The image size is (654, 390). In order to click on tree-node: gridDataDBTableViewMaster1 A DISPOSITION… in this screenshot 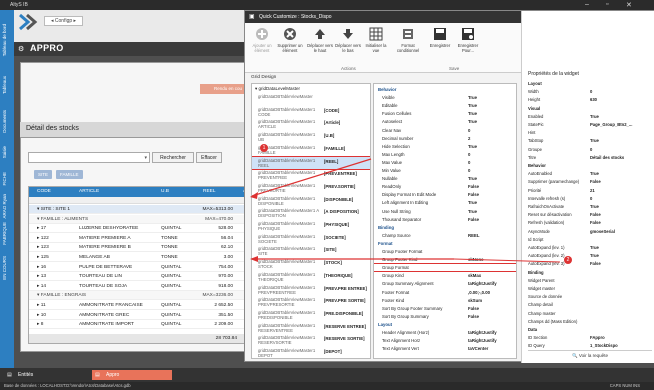, I will do `click(311, 213)`.